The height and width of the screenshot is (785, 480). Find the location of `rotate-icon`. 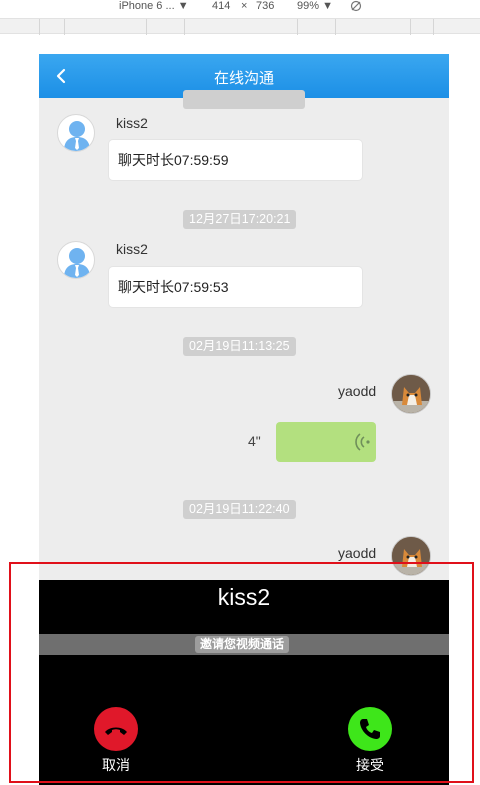

rotate-icon is located at coordinates (356, 7).